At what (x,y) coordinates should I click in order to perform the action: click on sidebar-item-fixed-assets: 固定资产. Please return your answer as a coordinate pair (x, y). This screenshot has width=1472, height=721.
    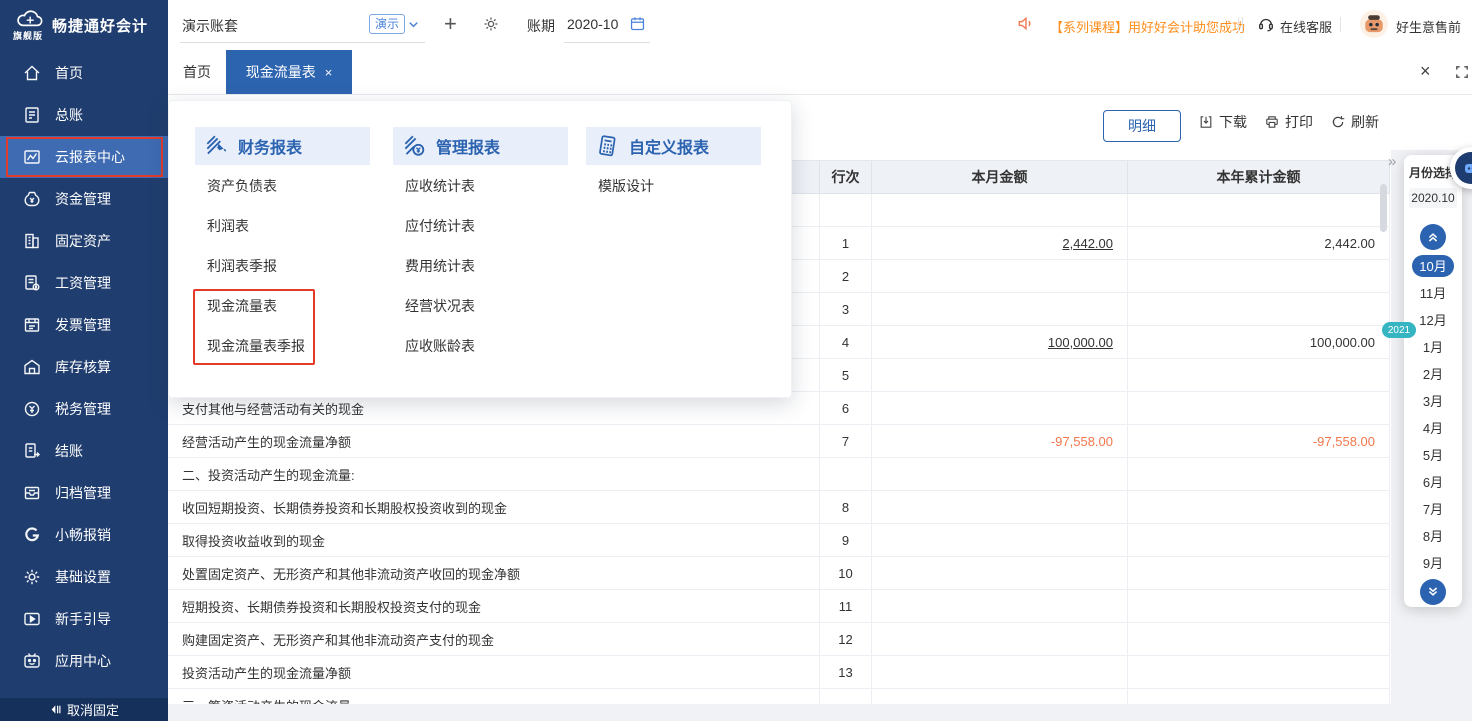
    Looking at the image, I should click on (84, 241).